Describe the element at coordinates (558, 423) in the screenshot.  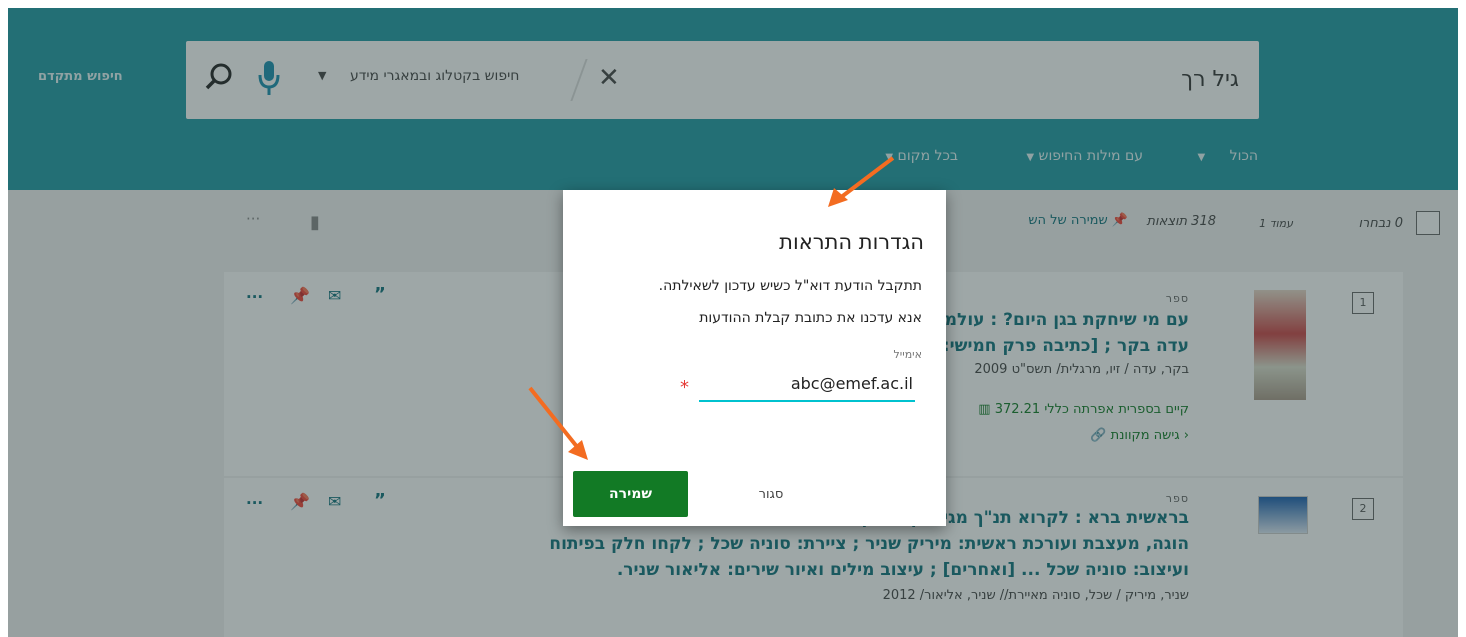
I see `arrow-to-save` at that location.